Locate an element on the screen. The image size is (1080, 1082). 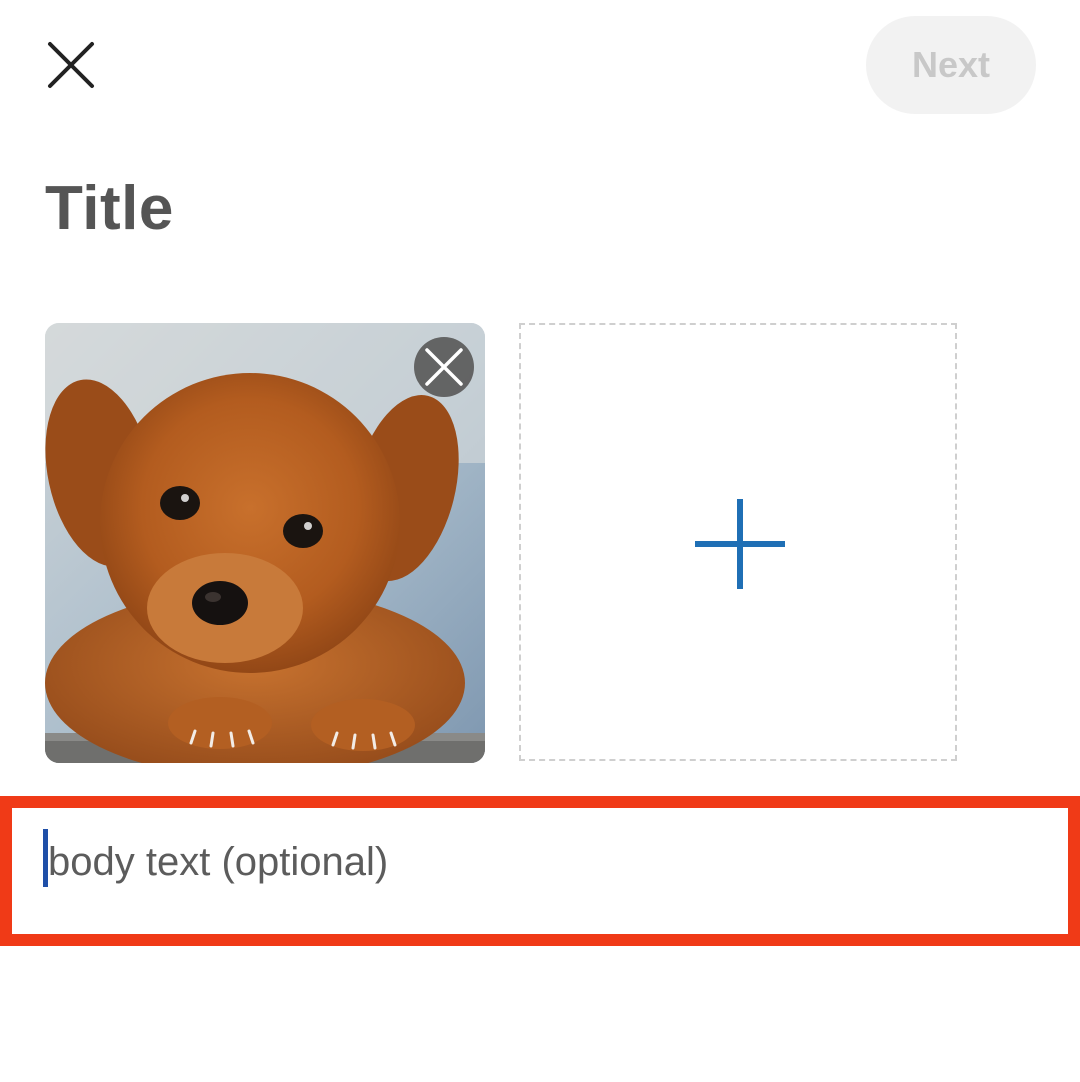
remove-circle-icon is located at coordinates (444, 367).